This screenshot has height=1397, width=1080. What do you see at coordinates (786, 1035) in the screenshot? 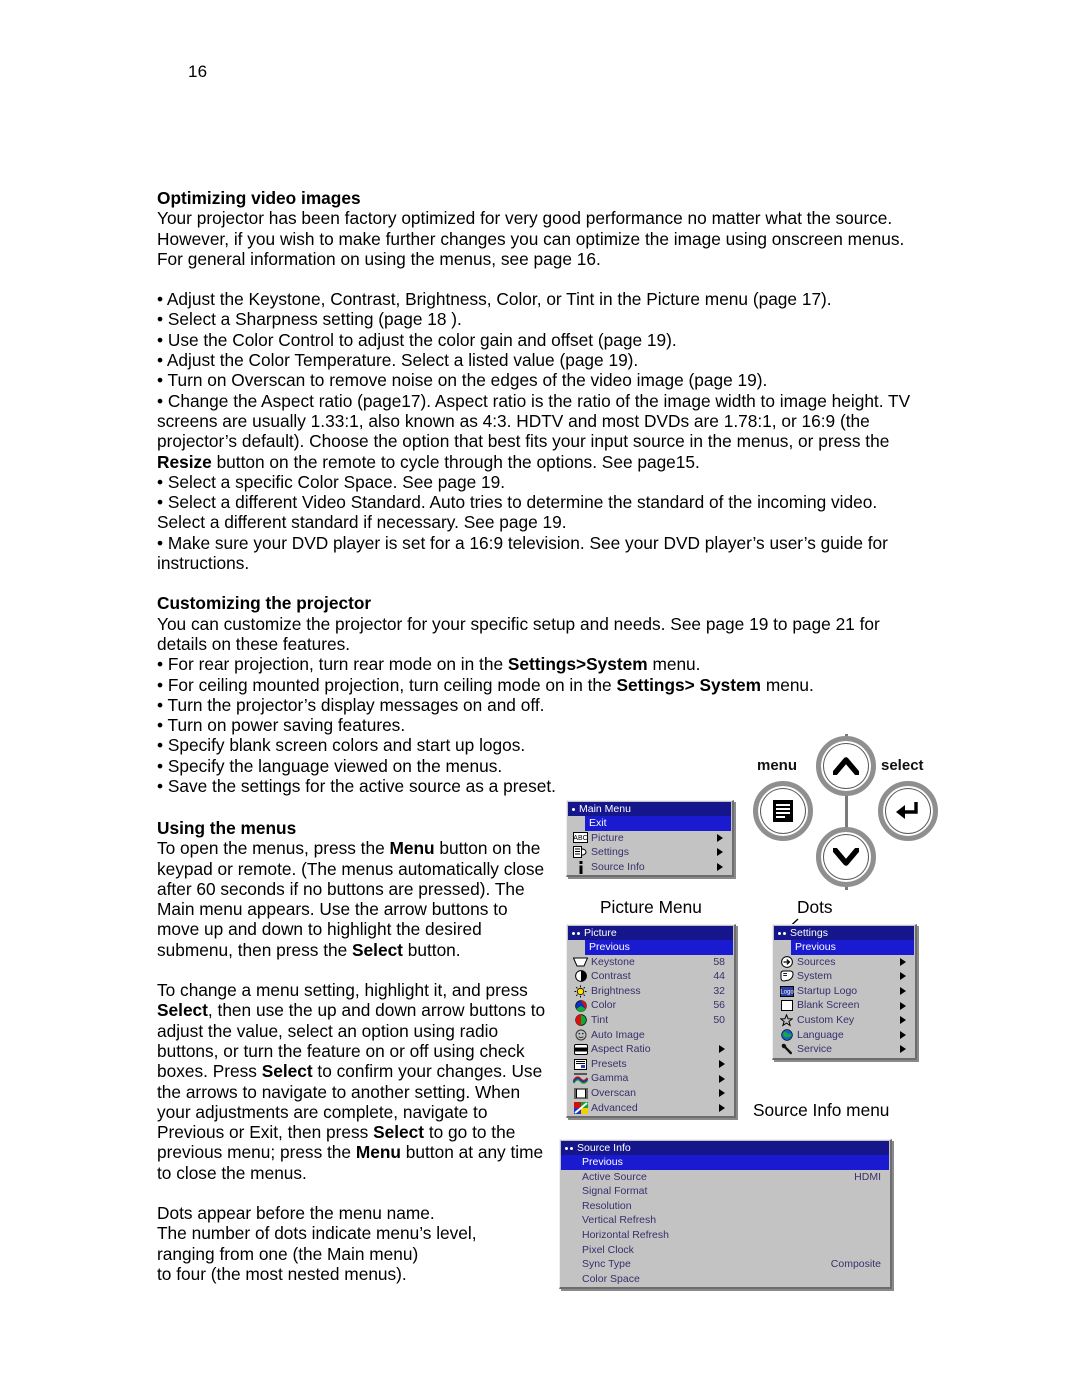
I see `globe-icon` at bounding box center [786, 1035].